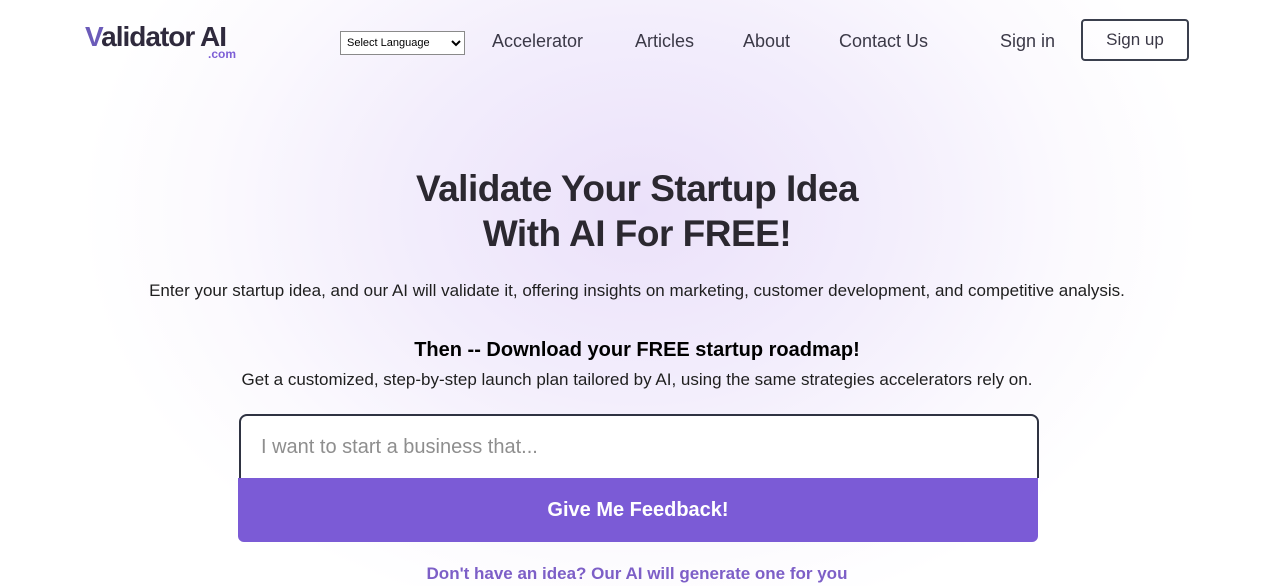 Image resolution: width=1274 pixels, height=586 pixels. Describe the element at coordinates (638, 510) in the screenshot. I see `give-feedback-button: Give Me Feedback!` at that location.